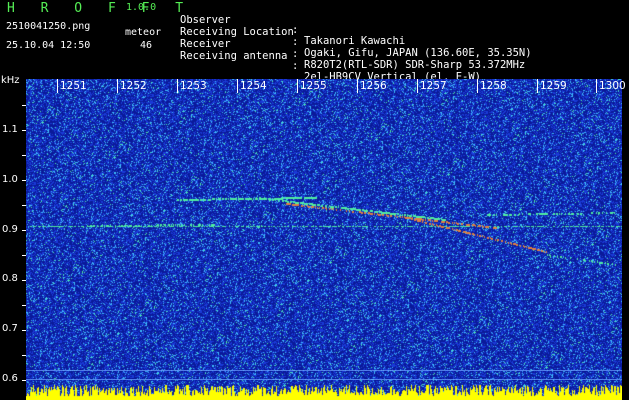 This screenshot has width=629, height=400. What do you see at coordinates (10, 80) in the screenshot?
I see `y-axis-unit: kHz` at bounding box center [10, 80].